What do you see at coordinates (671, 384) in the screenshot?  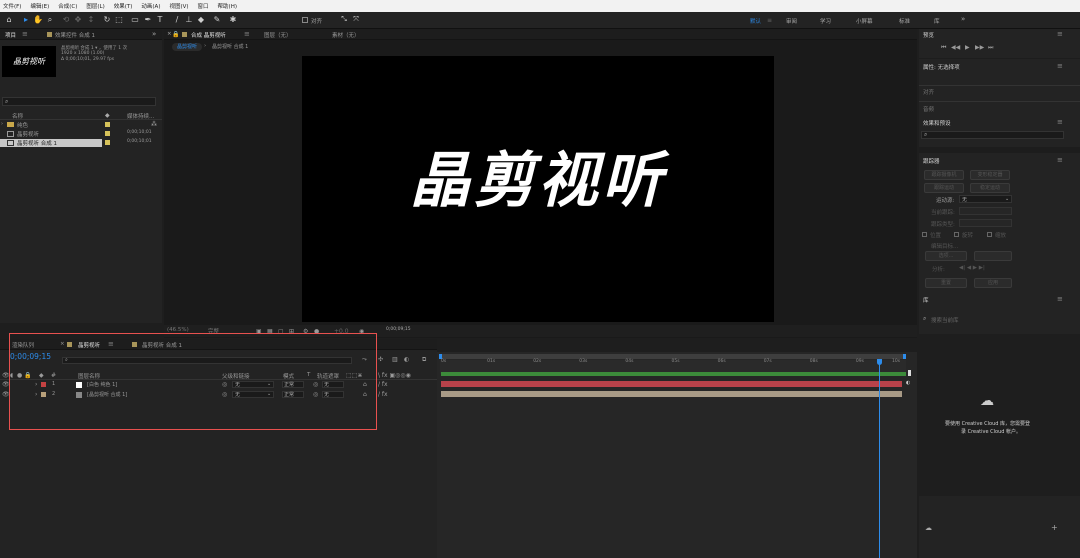 I see `layer-1-duration-bar` at bounding box center [671, 384].